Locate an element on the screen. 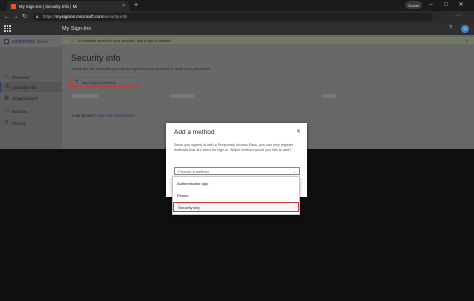 The image size is (474, 301). app-header: My Sign-Ins ? O is located at coordinates (237, 29).